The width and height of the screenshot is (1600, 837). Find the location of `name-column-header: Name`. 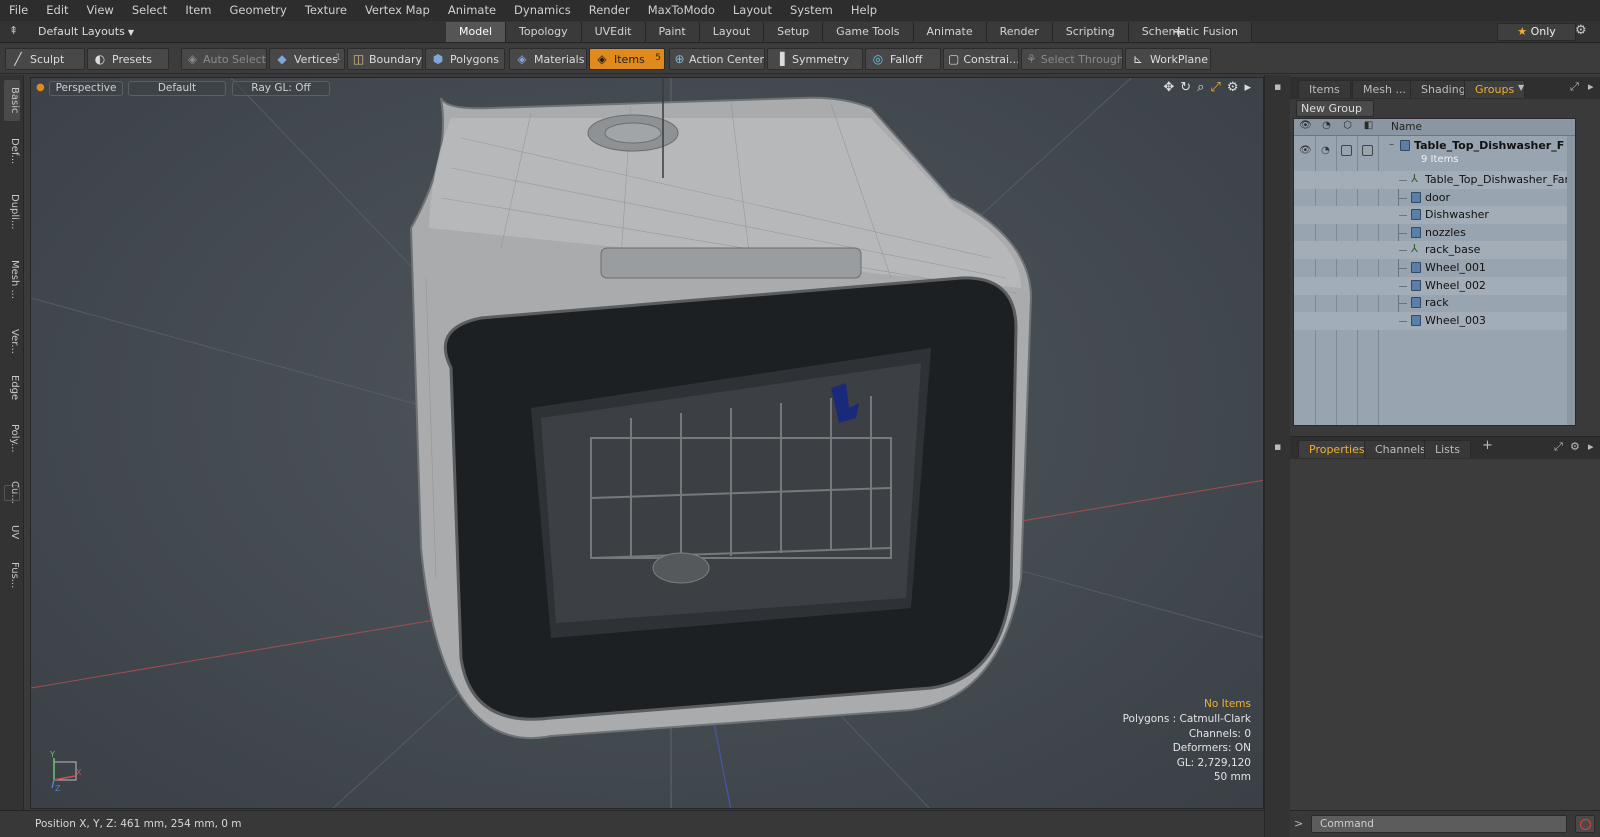

name-column-header: Name is located at coordinates (1406, 127).